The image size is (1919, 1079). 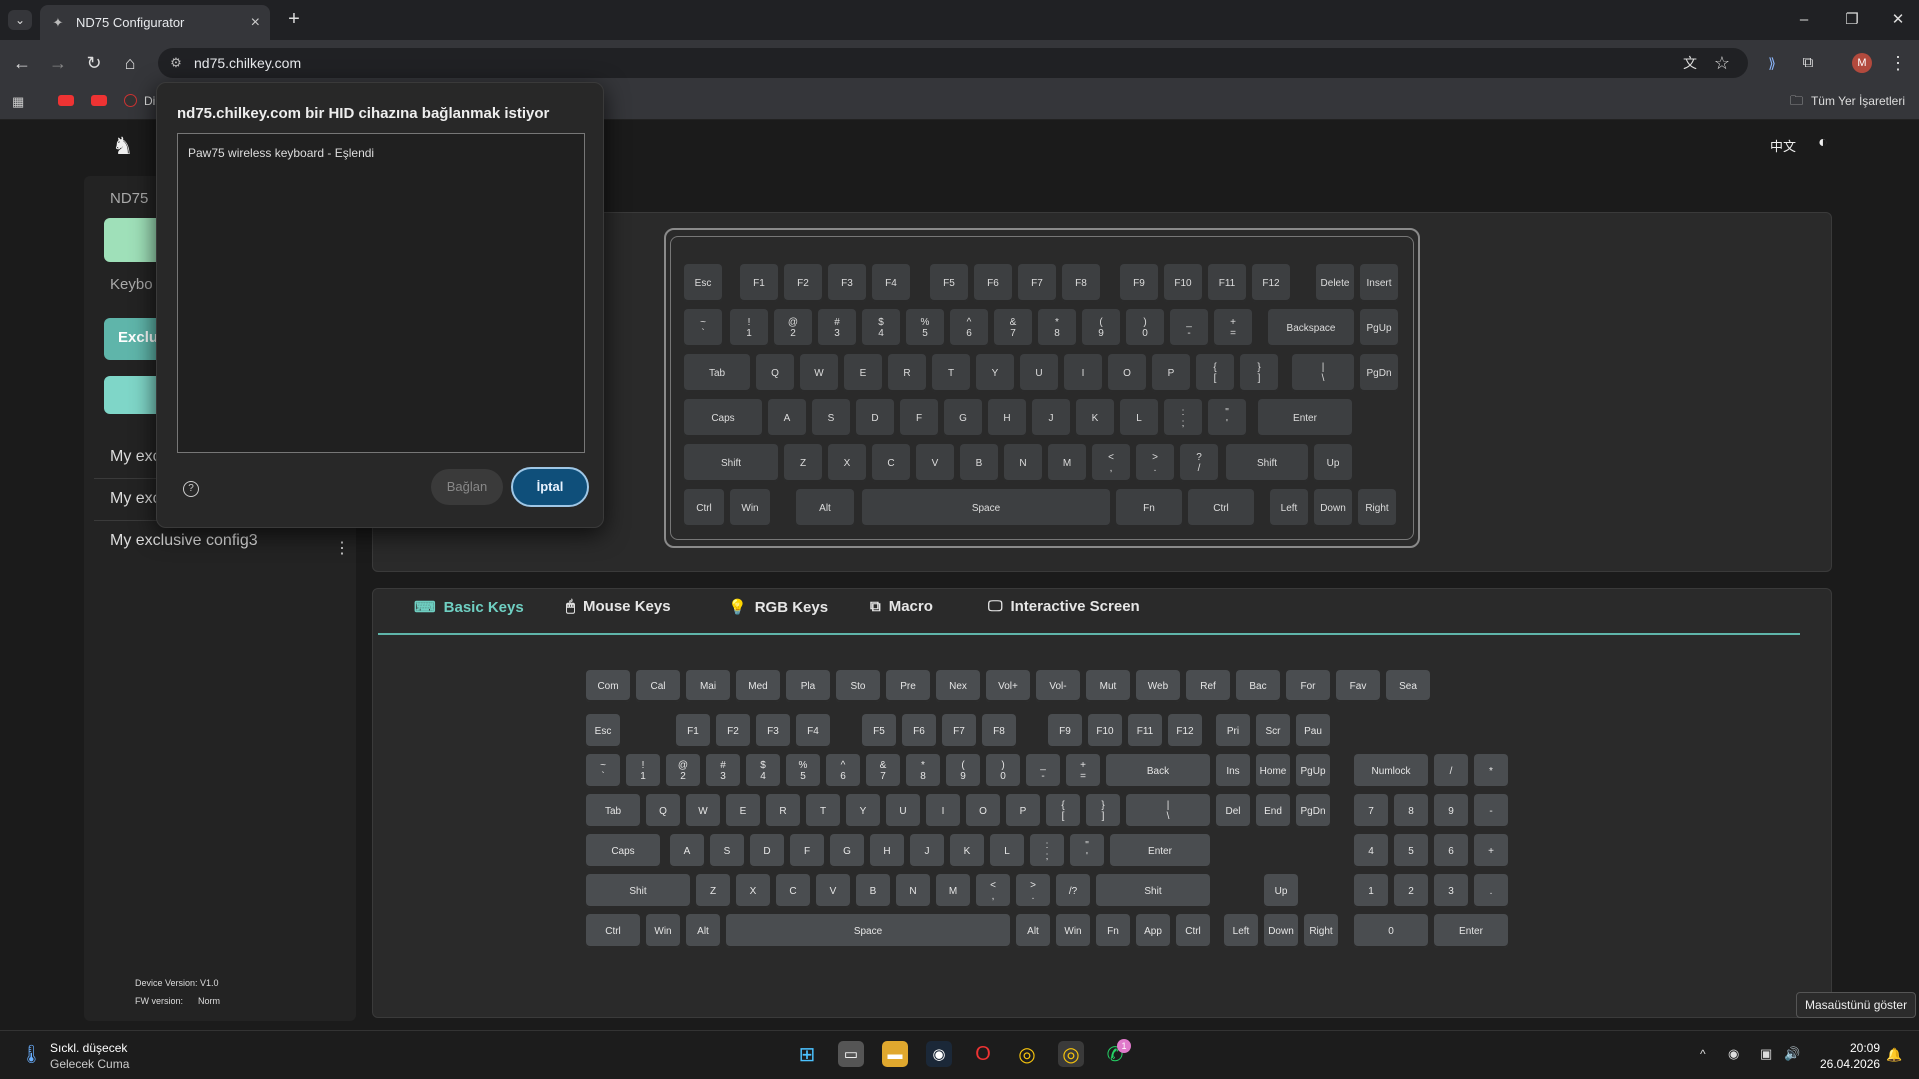 What do you see at coordinates (939, 1054) in the screenshot?
I see `steam-icon: ◉` at bounding box center [939, 1054].